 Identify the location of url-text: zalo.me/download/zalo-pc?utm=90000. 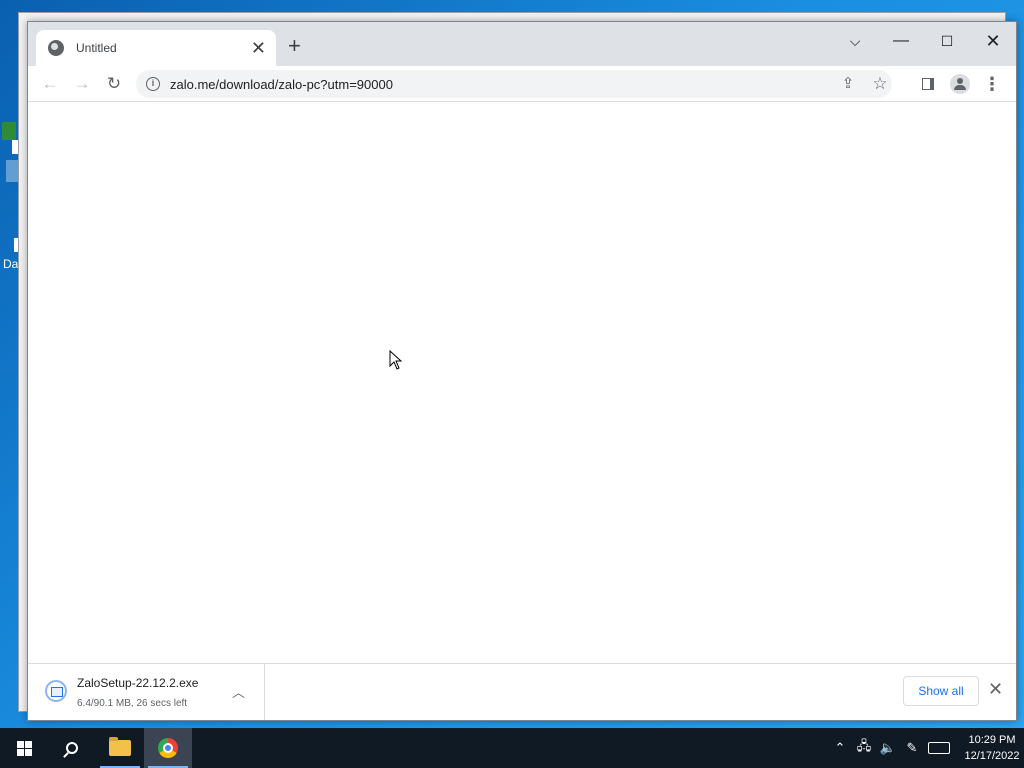
(281, 84).